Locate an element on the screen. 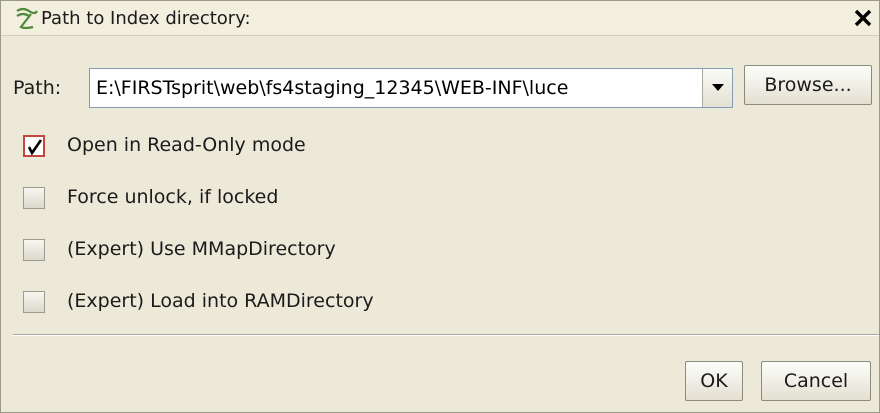  dialog-titlebar: Path to Index directory: is located at coordinates (440, 18).